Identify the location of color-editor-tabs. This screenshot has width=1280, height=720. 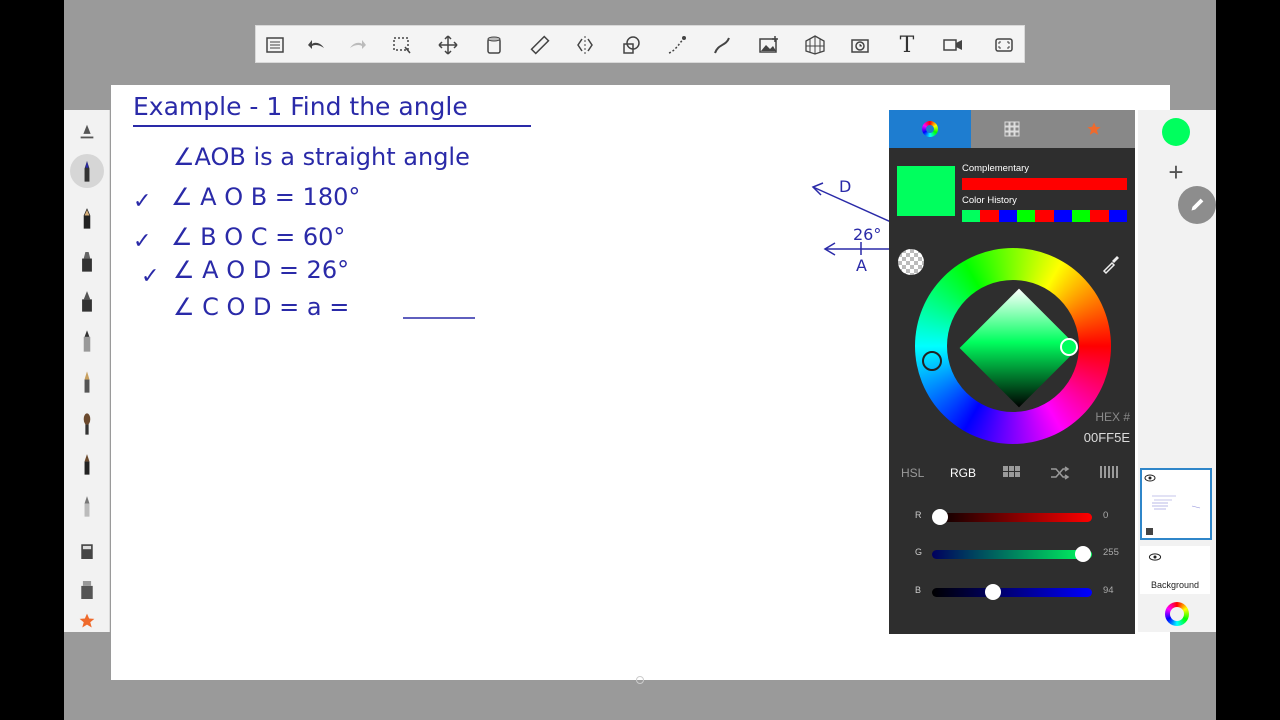
(1012, 129).